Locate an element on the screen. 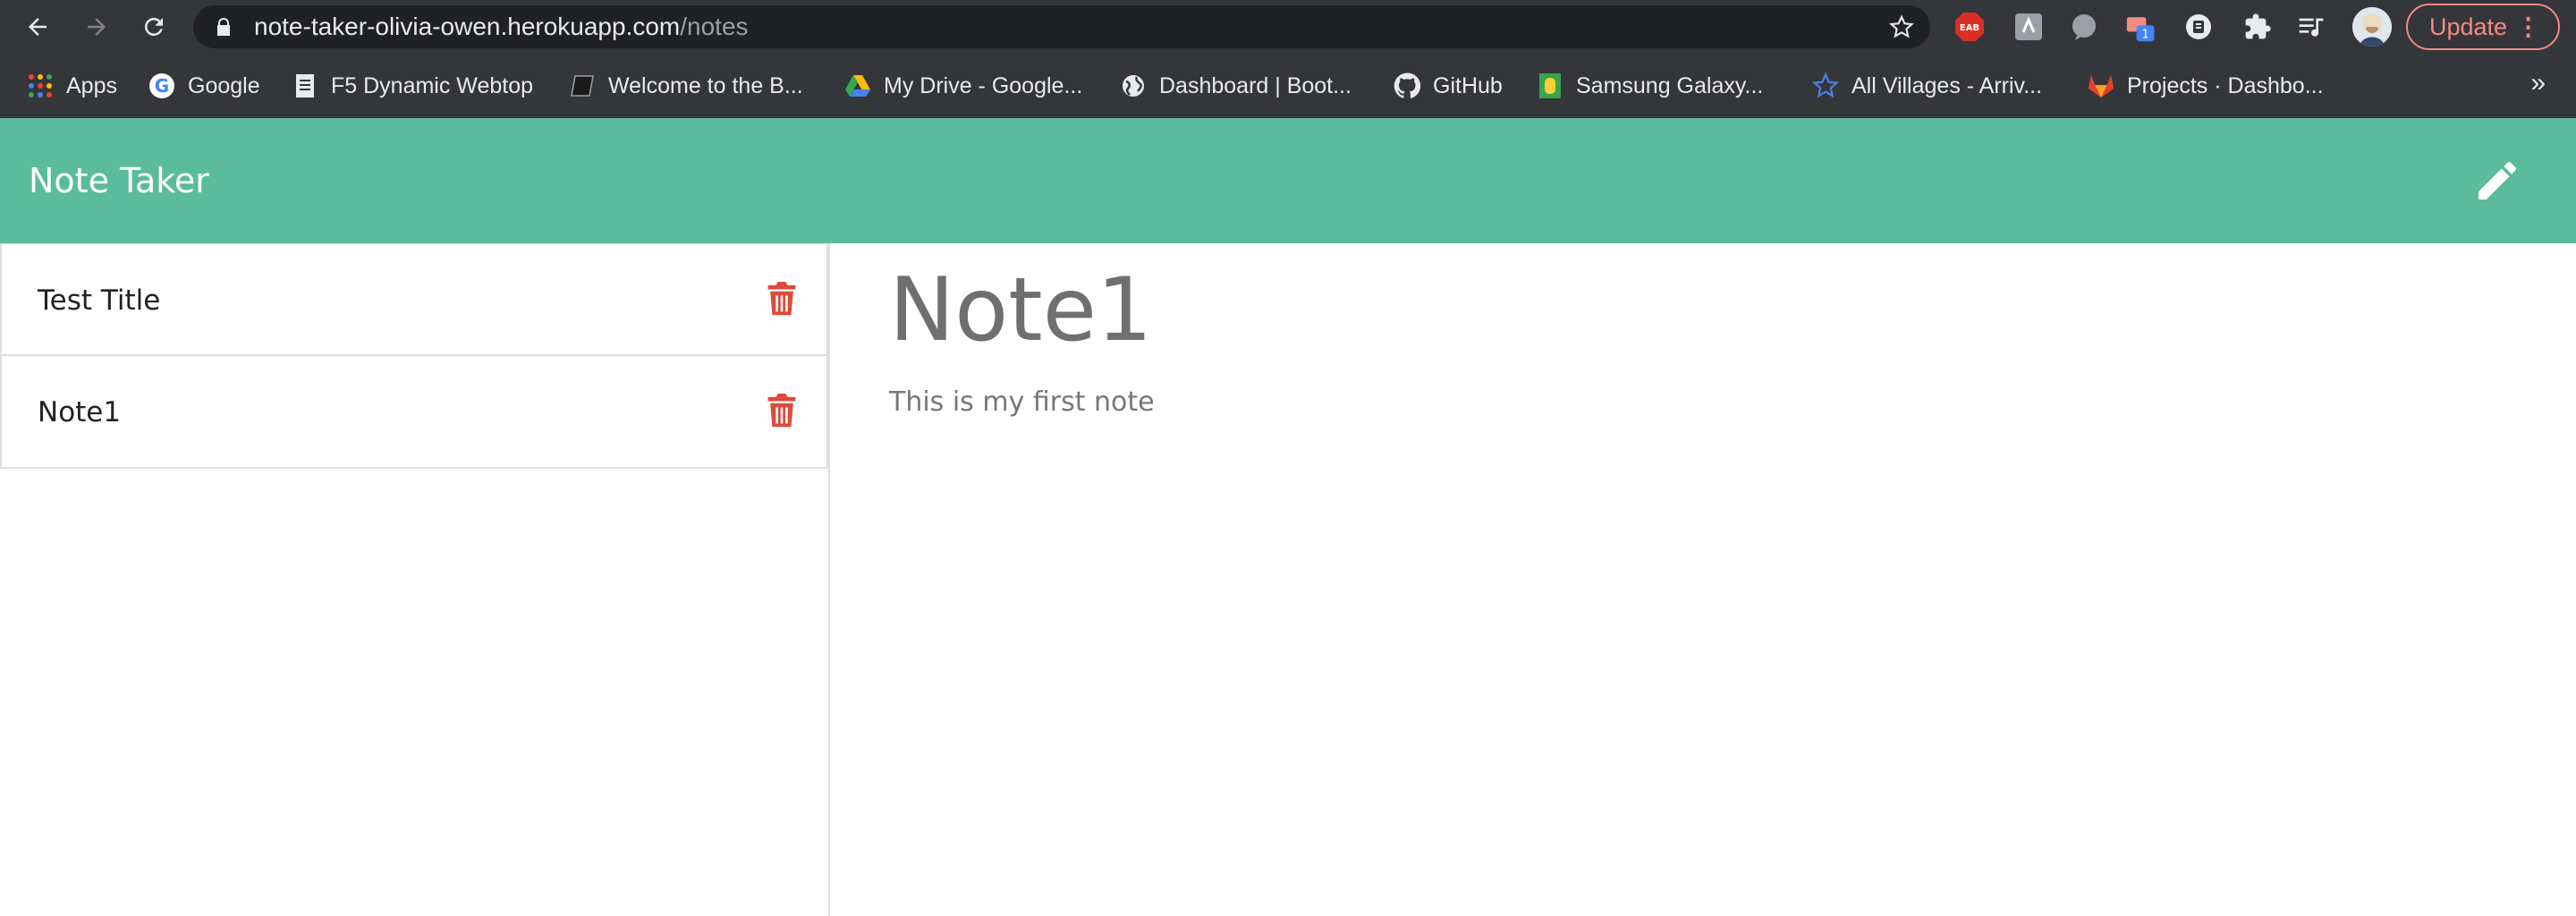  url-host: note-taker-olivia-owen.herokuapp.com is located at coordinates (467, 26).